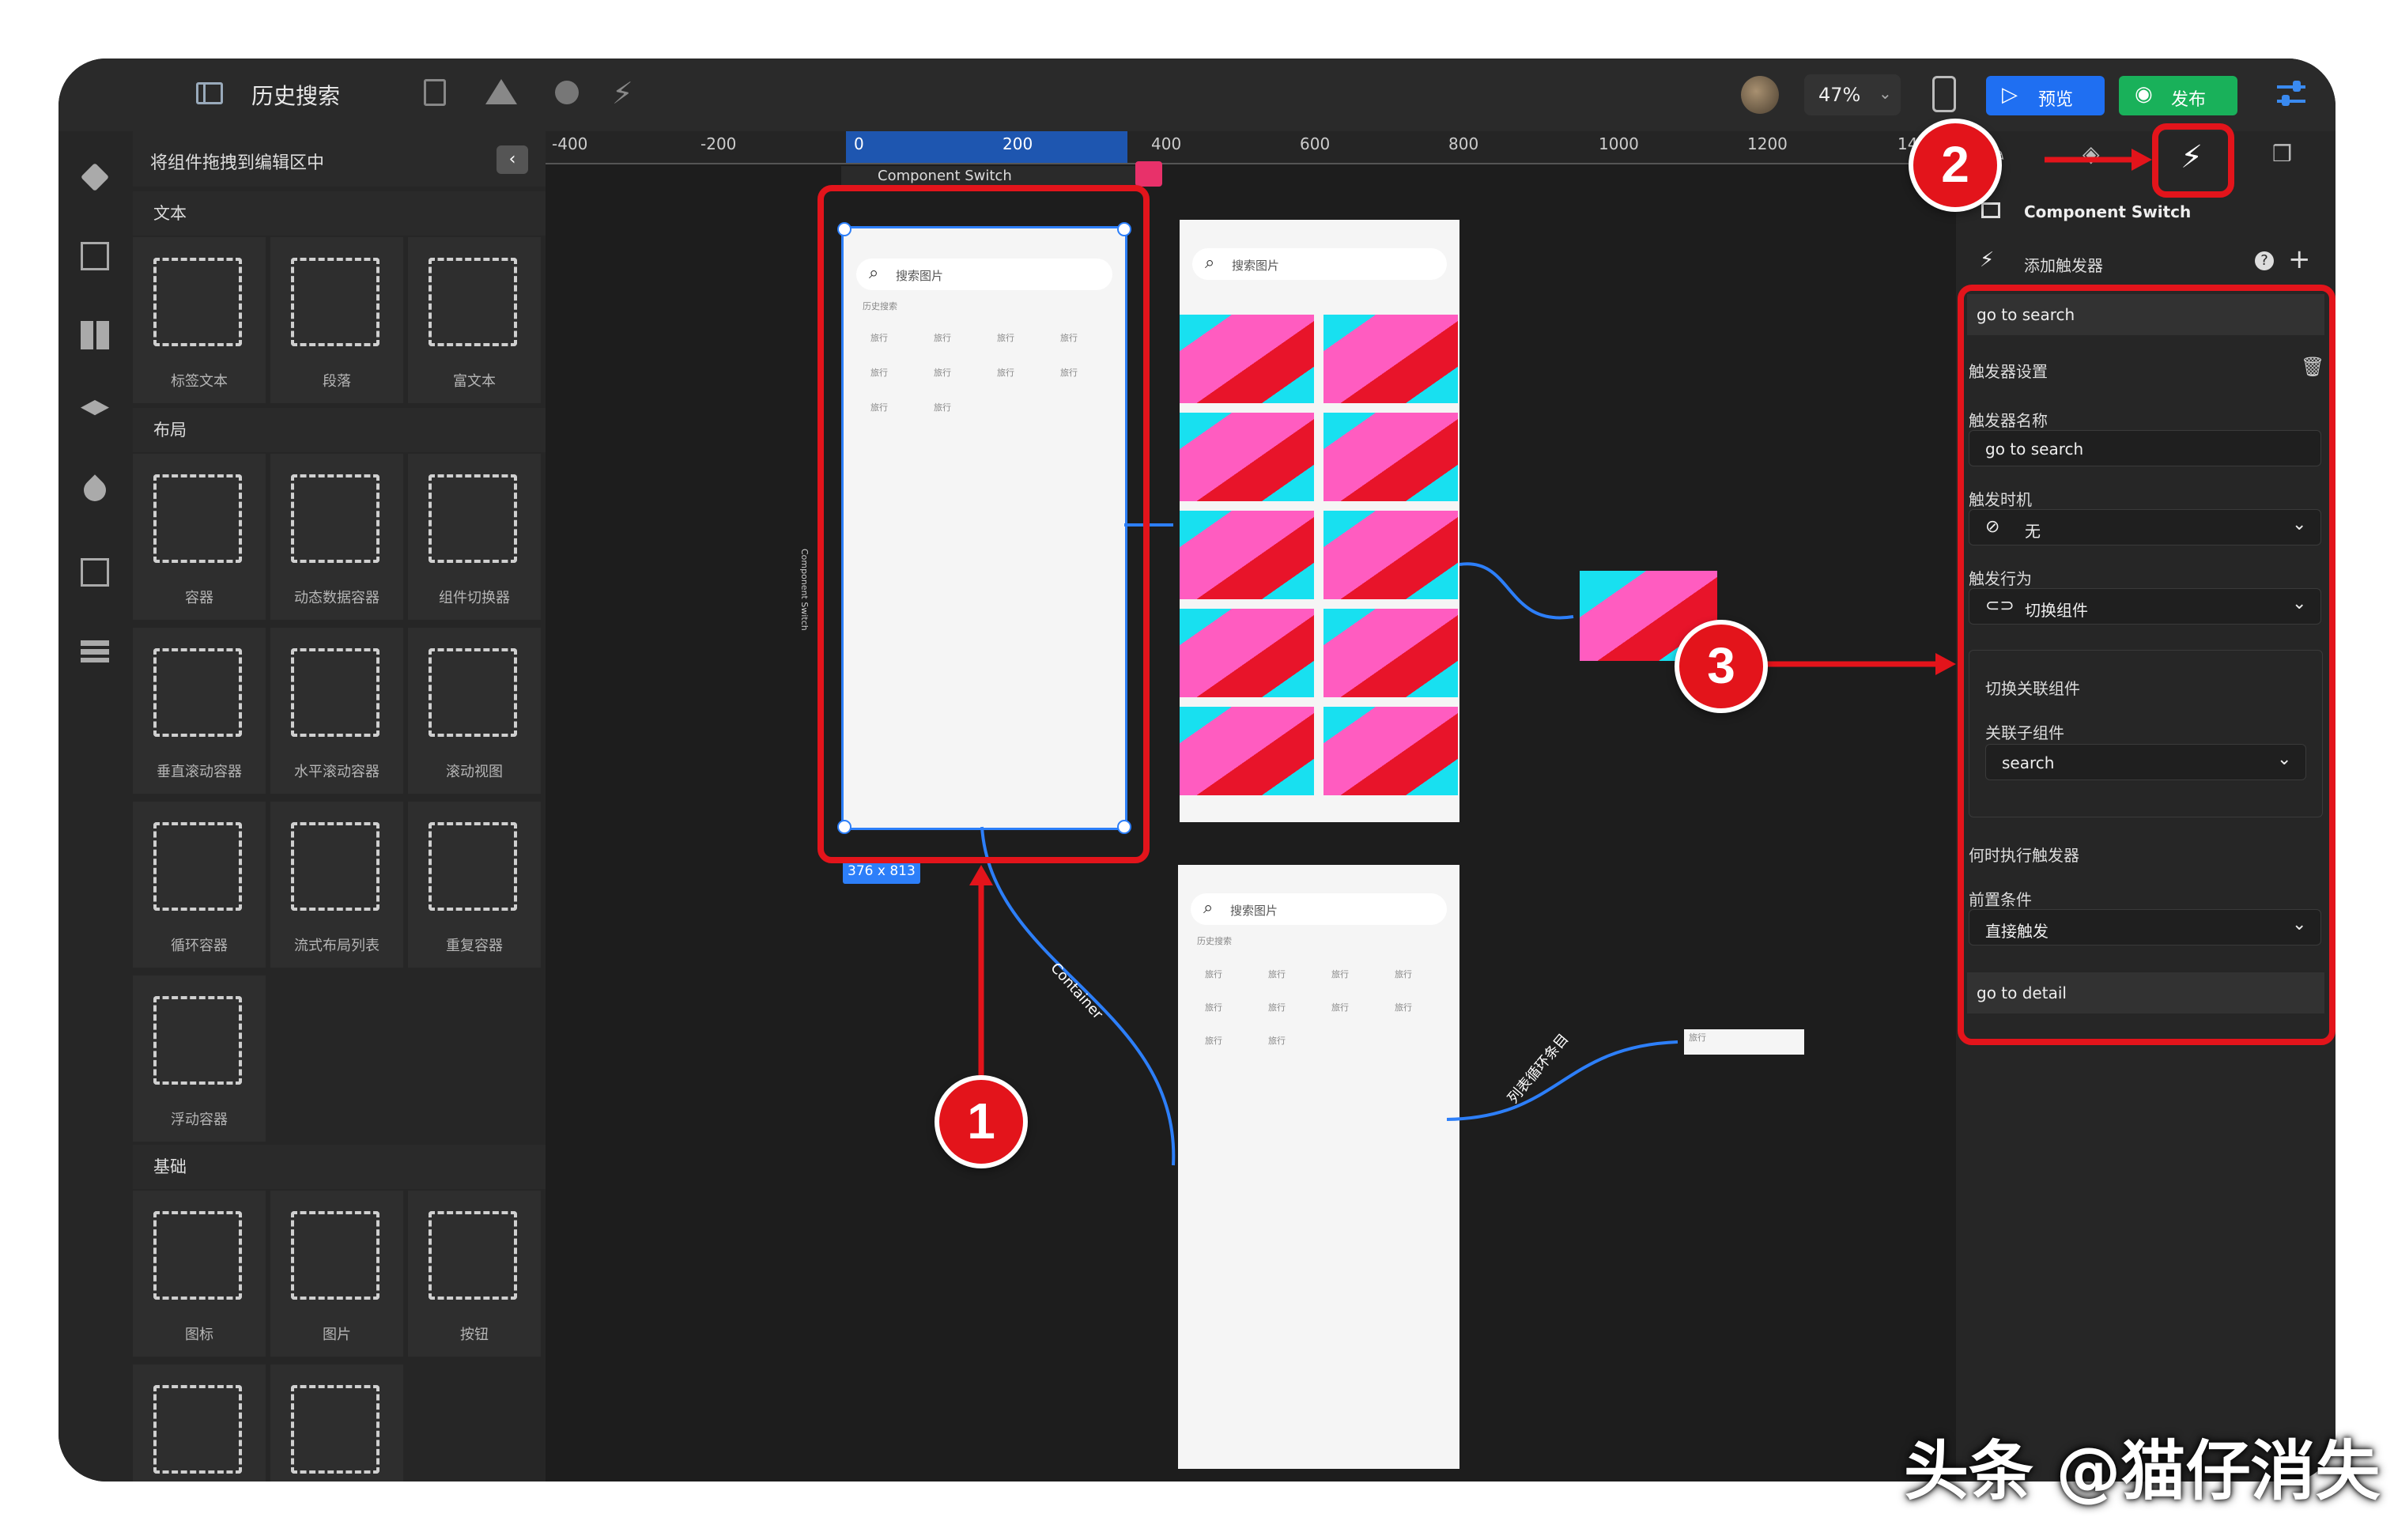  What do you see at coordinates (1955, 165) in the screenshot?
I see `annotation-badge-2: 2` at bounding box center [1955, 165].